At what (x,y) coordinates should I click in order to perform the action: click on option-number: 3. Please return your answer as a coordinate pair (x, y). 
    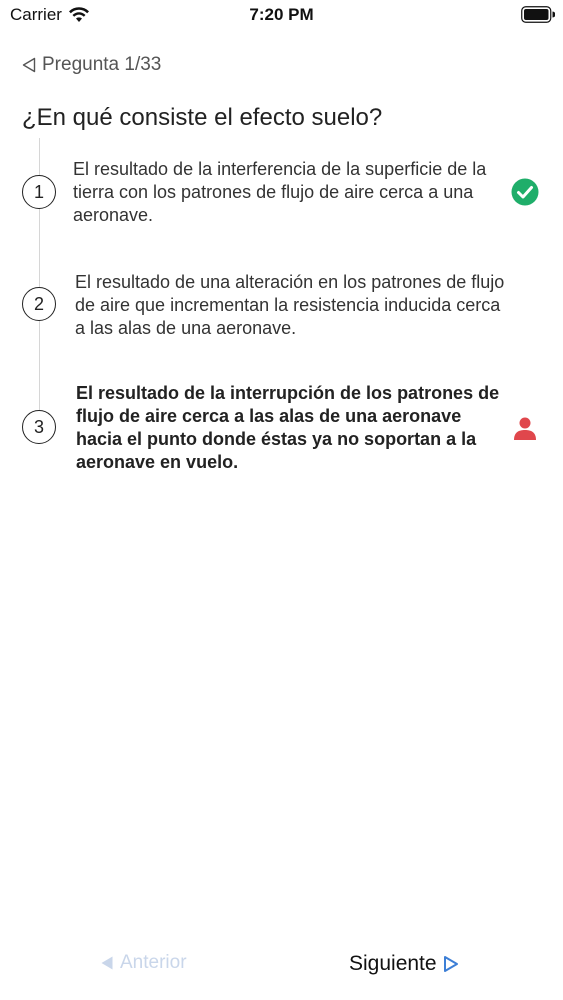
    Looking at the image, I should click on (38, 426).